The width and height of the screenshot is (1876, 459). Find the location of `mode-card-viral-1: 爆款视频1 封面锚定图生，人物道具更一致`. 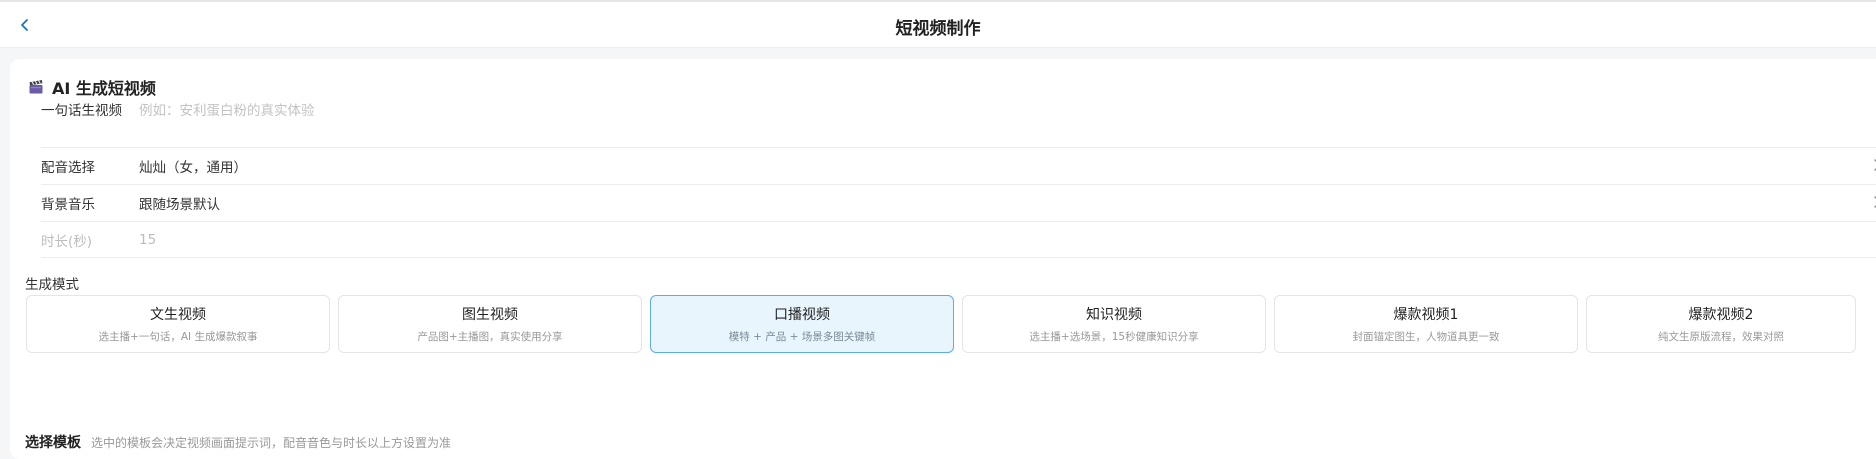

mode-card-viral-1: 爆款视频1 封面锚定图生，人物道具更一致 is located at coordinates (1426, 324).